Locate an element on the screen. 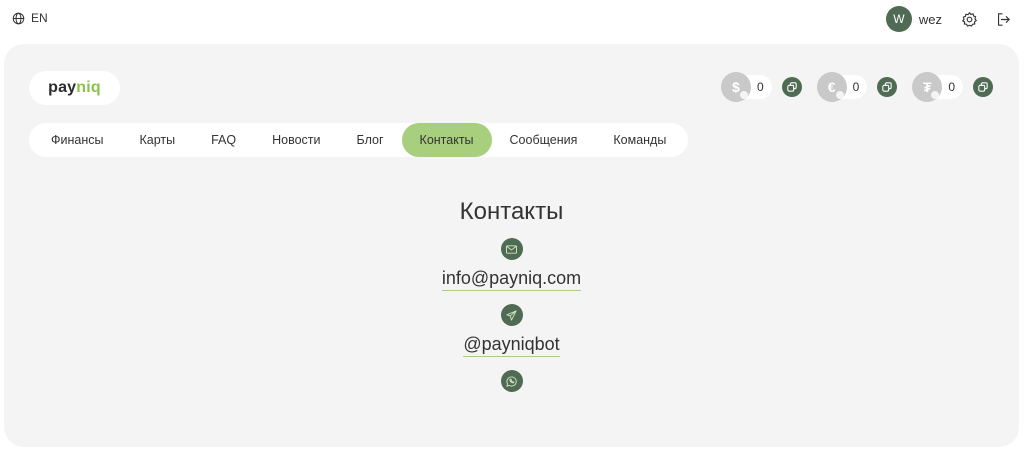 The width and height of the screenshot is (1024, 461). telegram-icon is located at coordinates (511, 315).